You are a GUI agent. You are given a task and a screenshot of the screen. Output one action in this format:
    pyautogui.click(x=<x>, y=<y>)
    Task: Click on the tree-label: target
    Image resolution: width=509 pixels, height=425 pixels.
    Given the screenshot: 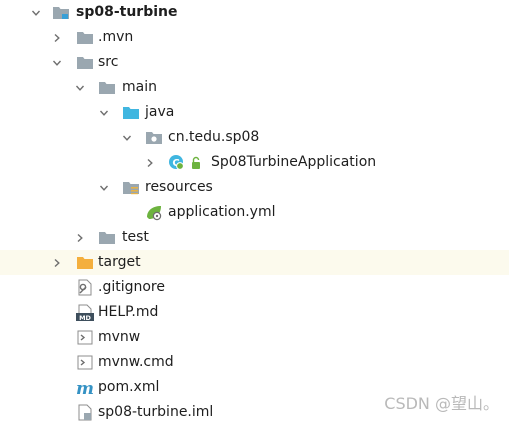 What is the action you would take?
    pyautogui.click(x=119, y=262)
    